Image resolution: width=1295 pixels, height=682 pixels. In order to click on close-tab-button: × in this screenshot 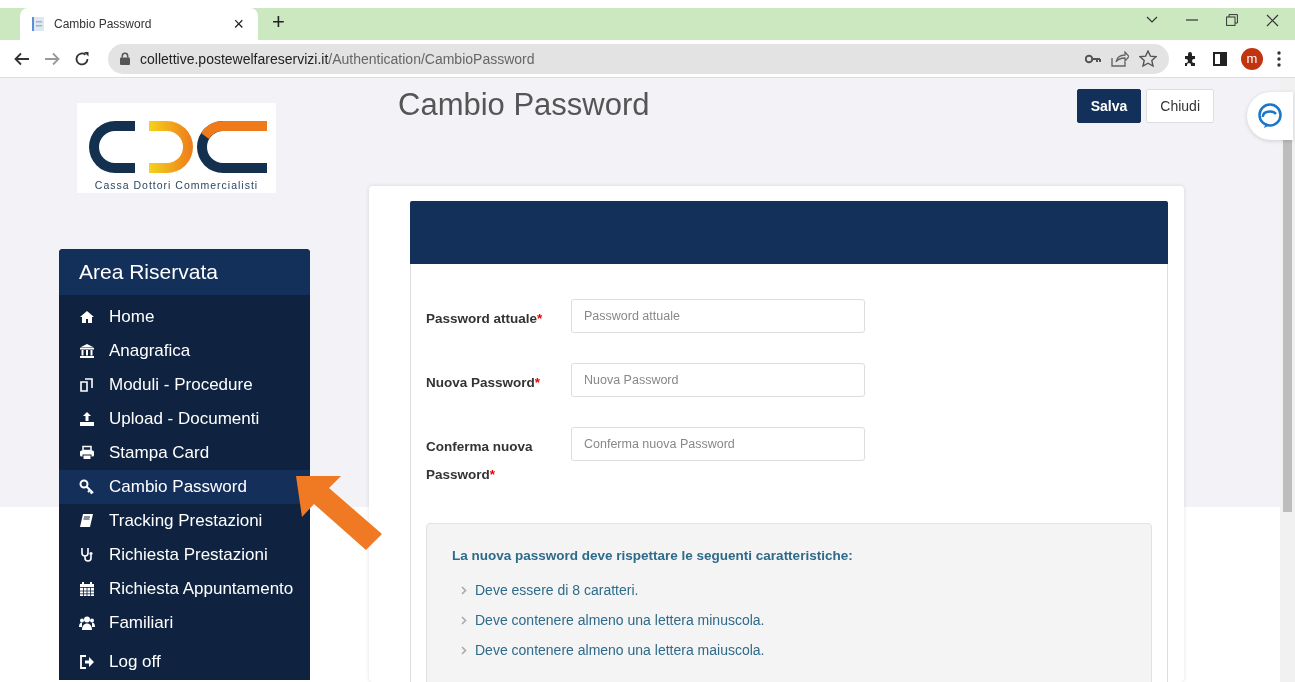, I will do `click(238, 24)`.